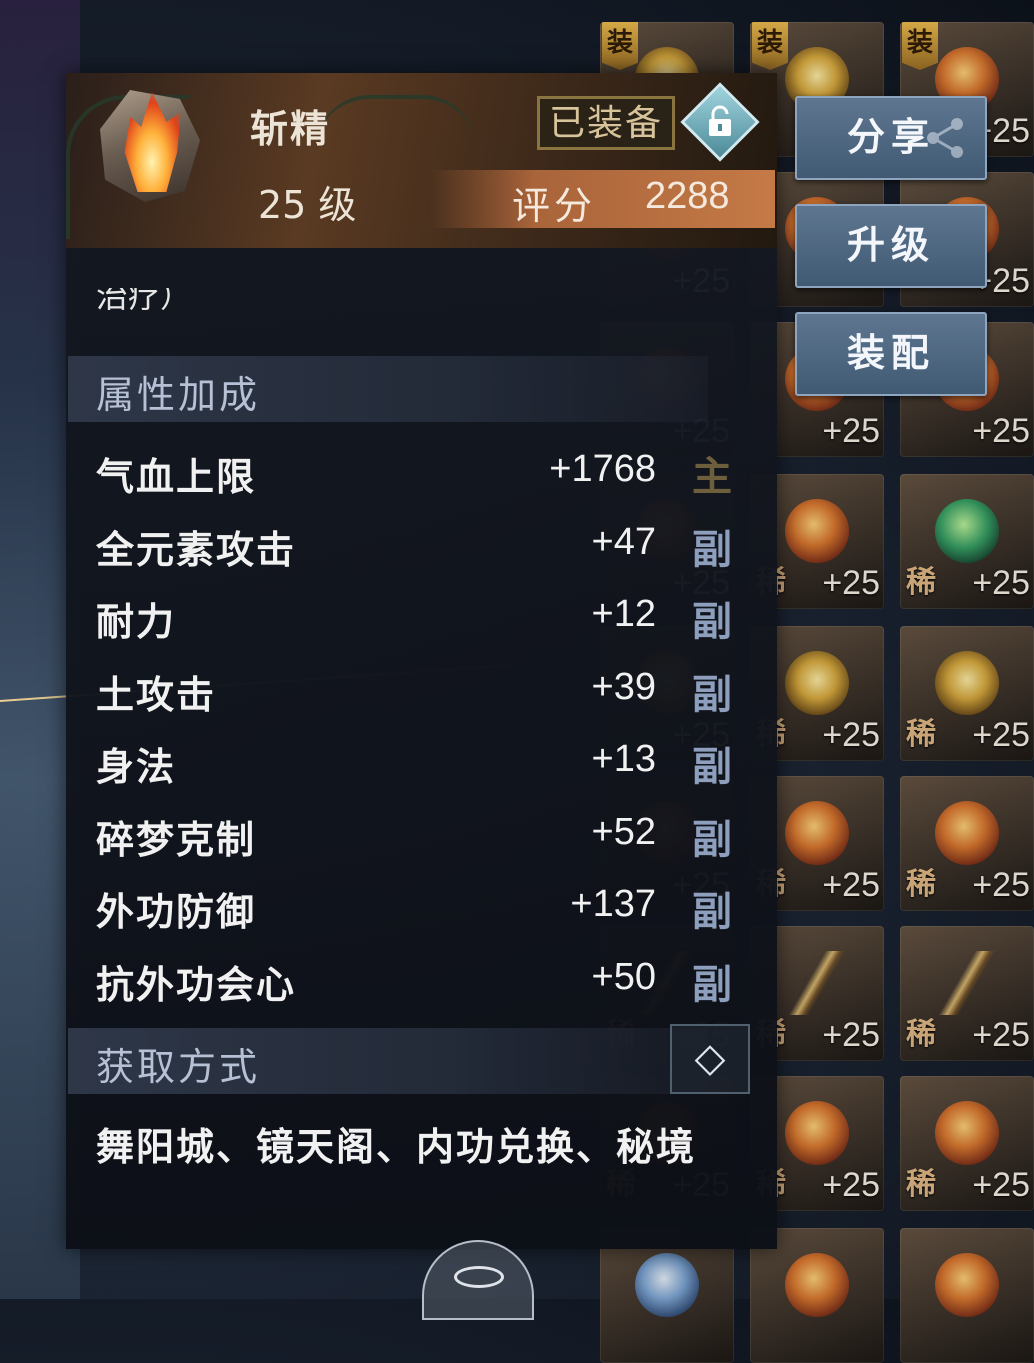 This screenshot has width=1034, height=1363. What do you see at coordinates (176, 912) in the screenshot?
I see `attribute-name: 外功防御` at bounding box center [176, 912].